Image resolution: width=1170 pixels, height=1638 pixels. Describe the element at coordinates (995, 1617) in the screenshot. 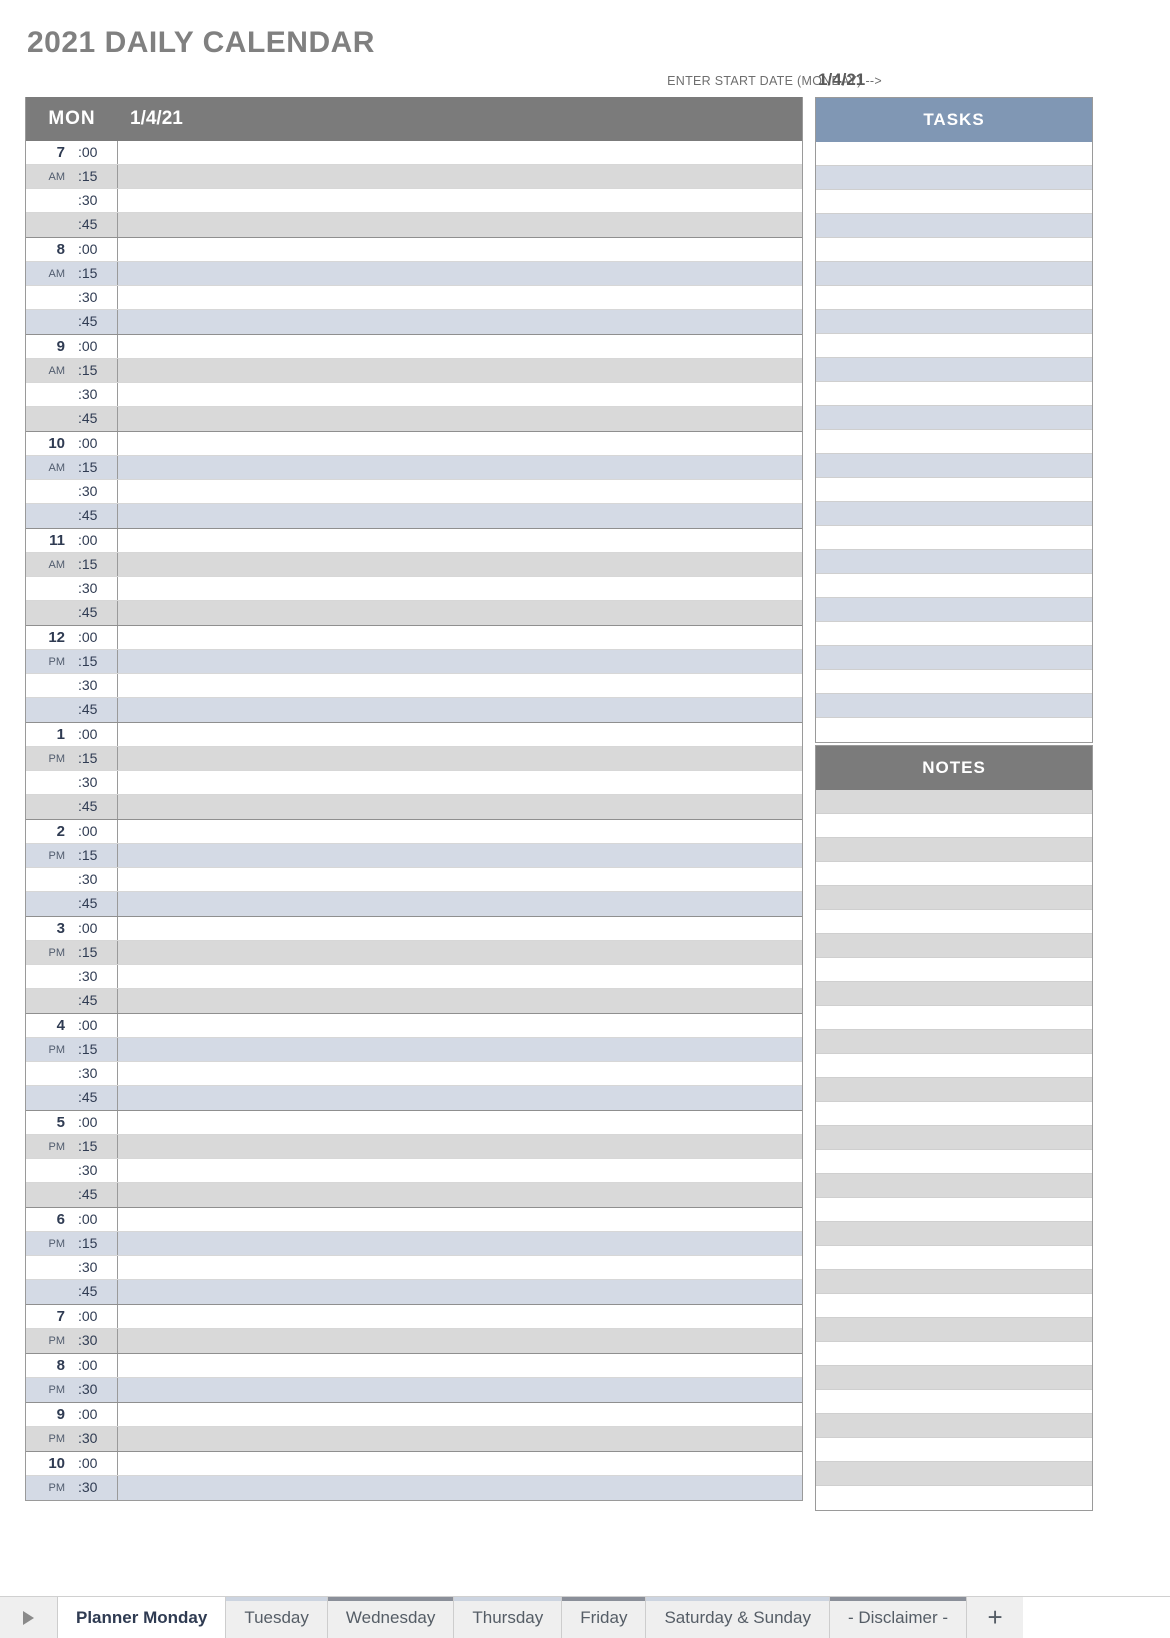

I see `add-sheet-button: +` at that location.